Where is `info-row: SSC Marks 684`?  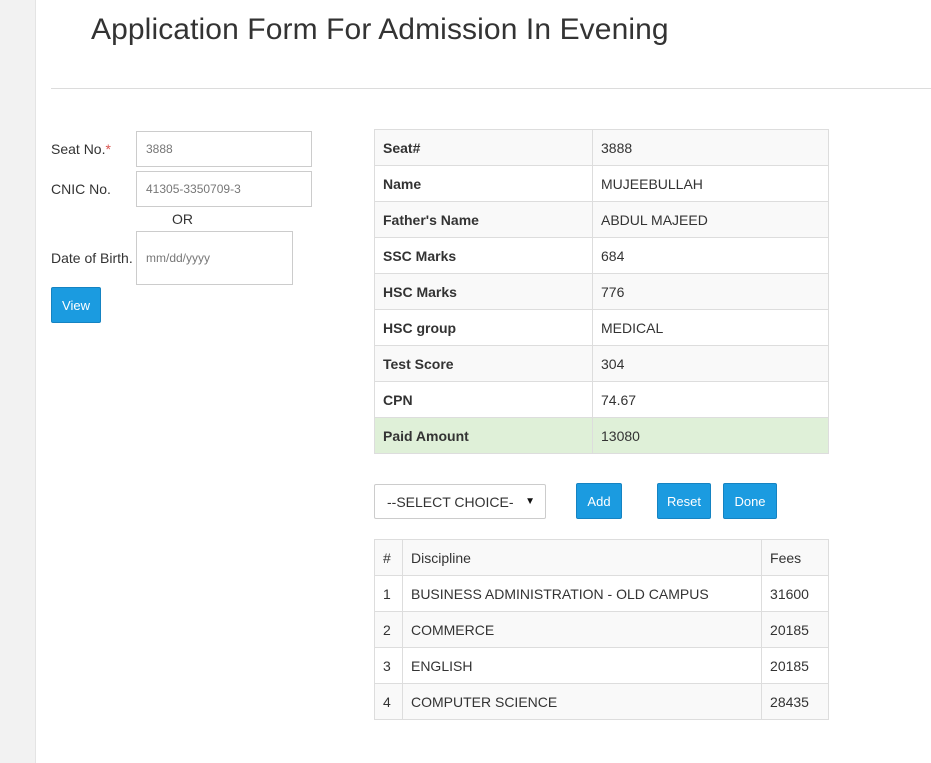 info-row: SSC Marks 684 is located at coordinates (601, 255).